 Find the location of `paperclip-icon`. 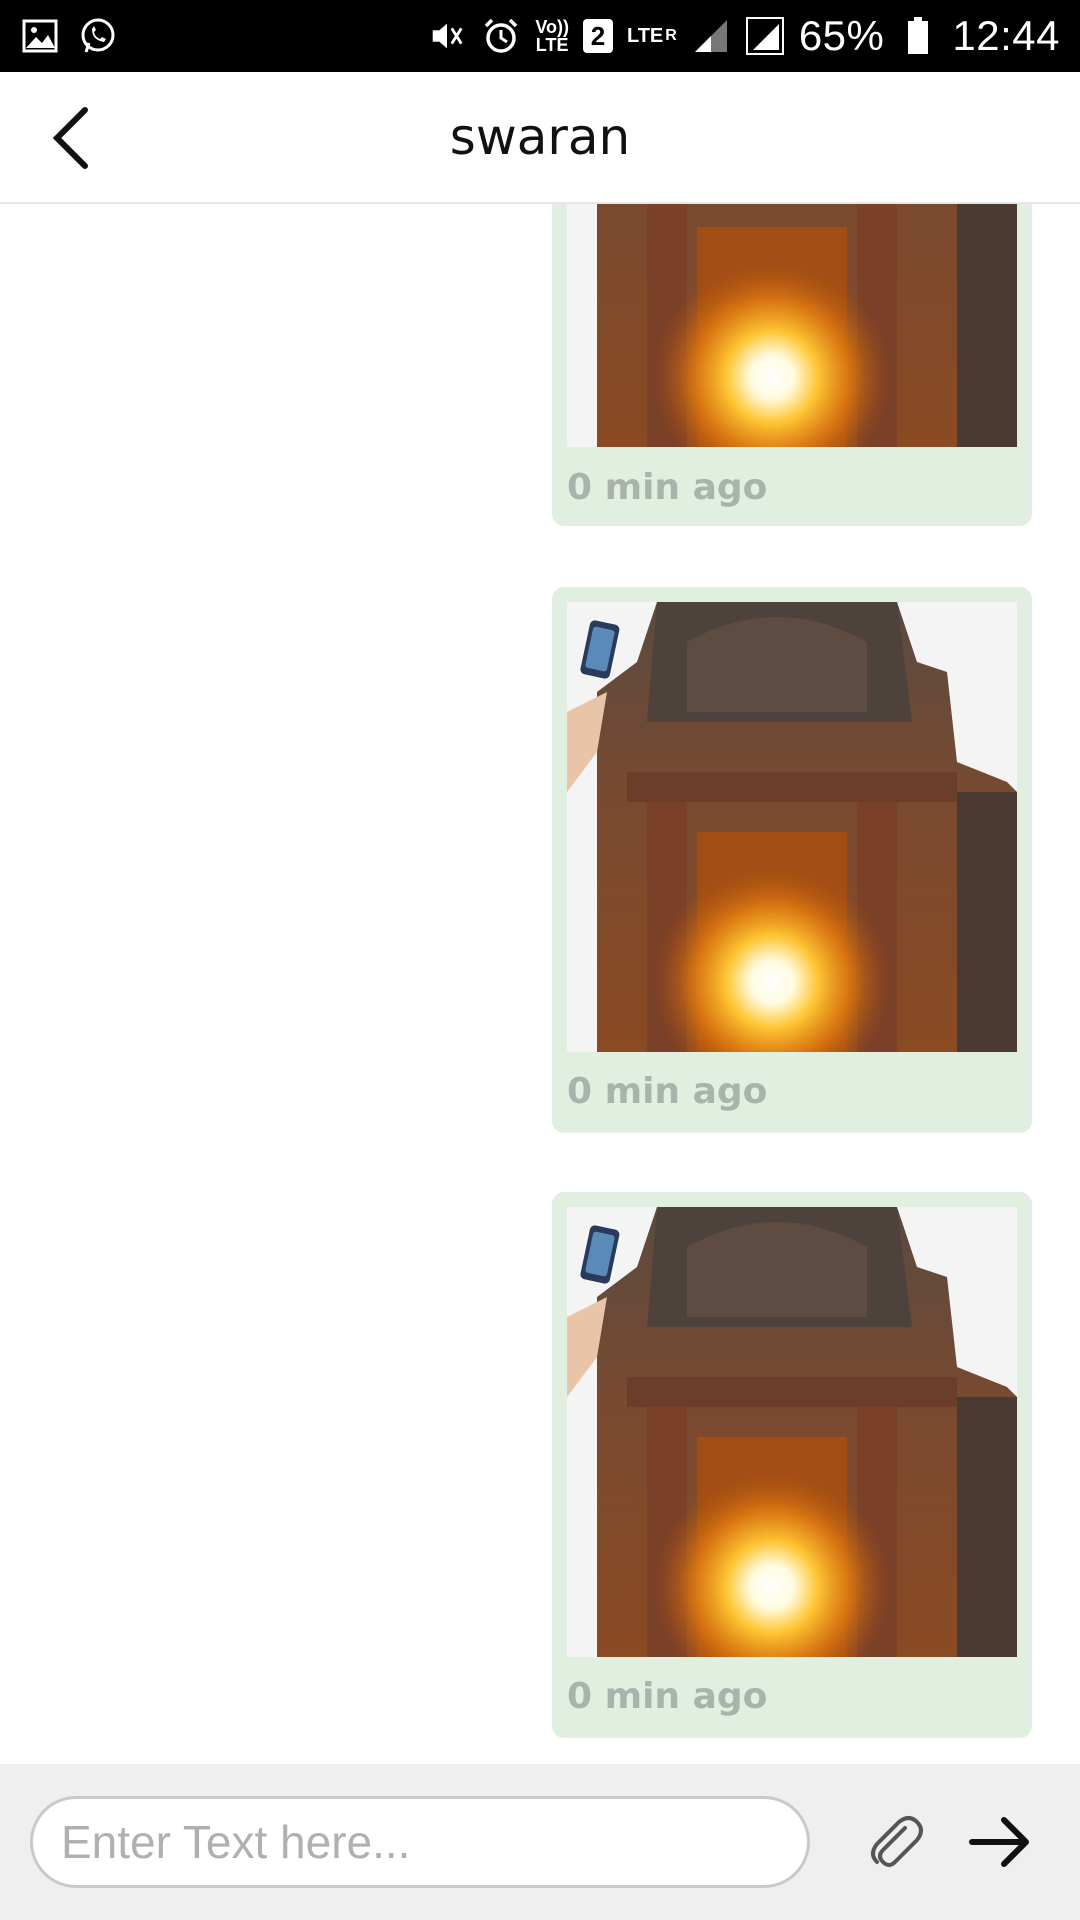

paperclip-icon is located at coordinates (897, 1841).